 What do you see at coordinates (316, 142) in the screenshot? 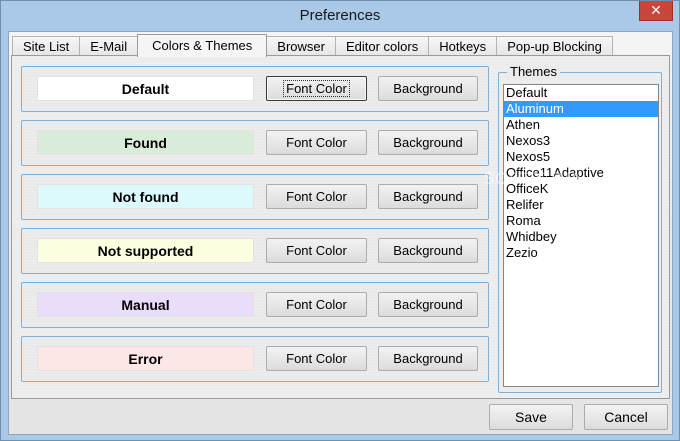
I see `font-color-button-found: Font Color` at bounding box center [316, 142].